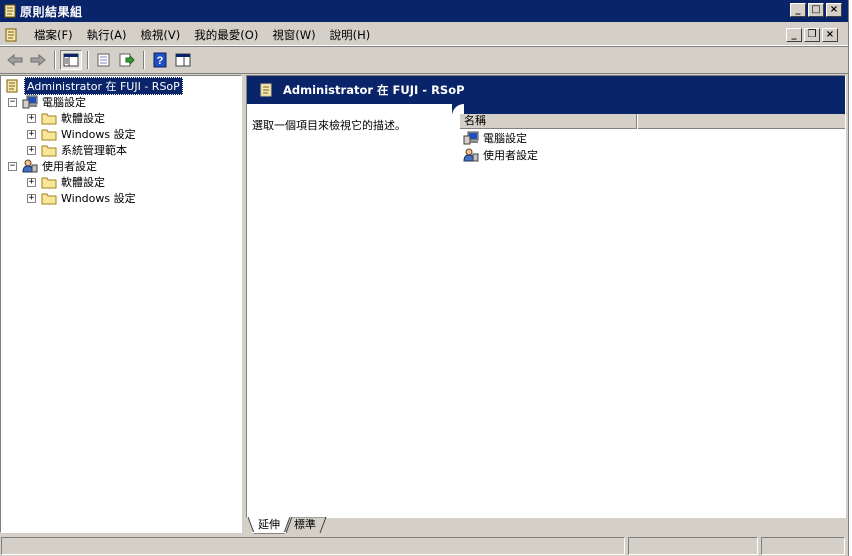  Describe the element at coordinates (798, 10) in the screenshot. I see `minimize-button: _` at that location.